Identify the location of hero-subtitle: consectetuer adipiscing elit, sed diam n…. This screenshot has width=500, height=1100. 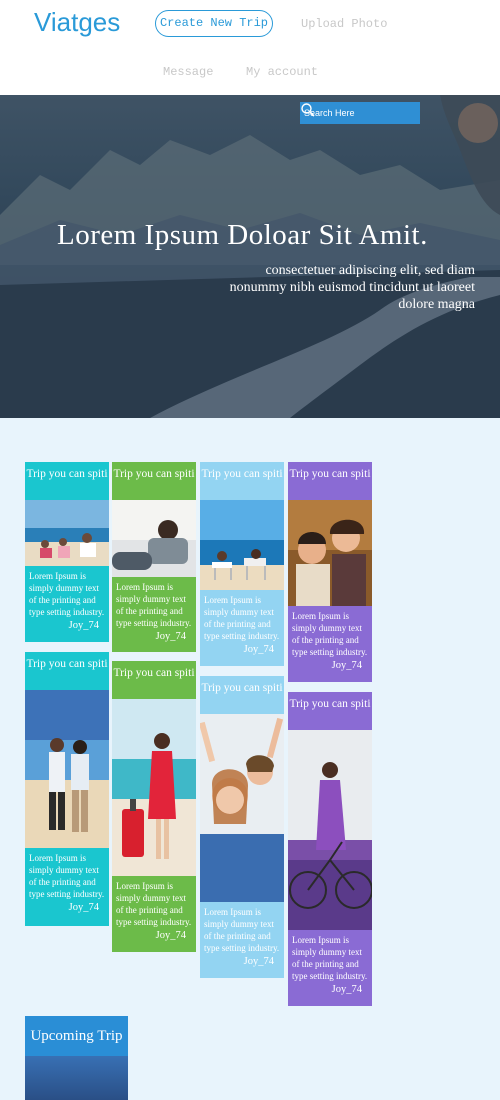
(352, 287).